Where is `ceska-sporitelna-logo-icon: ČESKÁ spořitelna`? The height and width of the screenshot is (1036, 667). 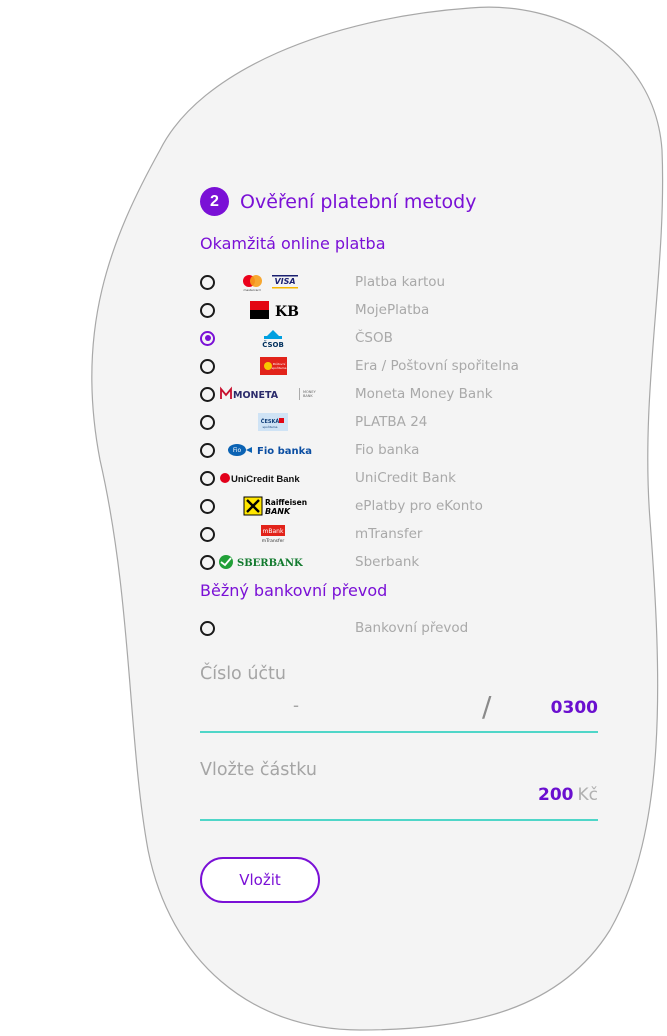
ceska-sporitelna-logo-icon: ČESKÁ spořitelna is located at coordinates (272, 422).